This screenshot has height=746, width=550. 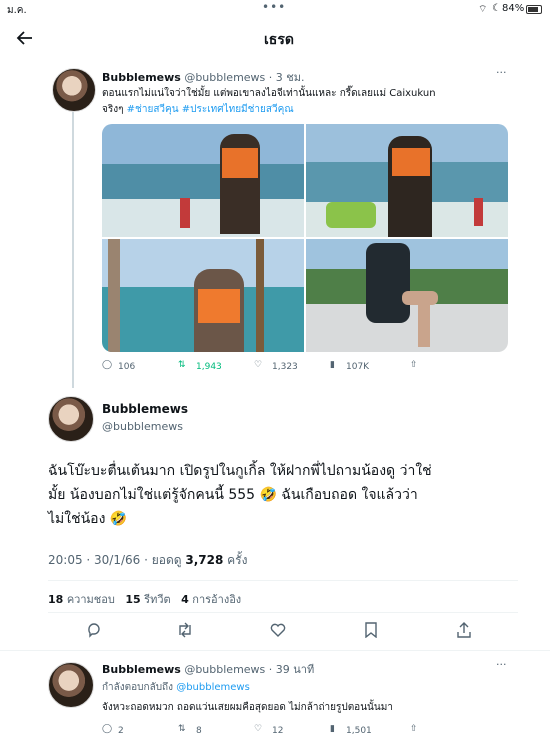 What do you see at coordinates (121, 731) in the screenshot?
I see `reply-count: 2` at bounding box center [121, 731].